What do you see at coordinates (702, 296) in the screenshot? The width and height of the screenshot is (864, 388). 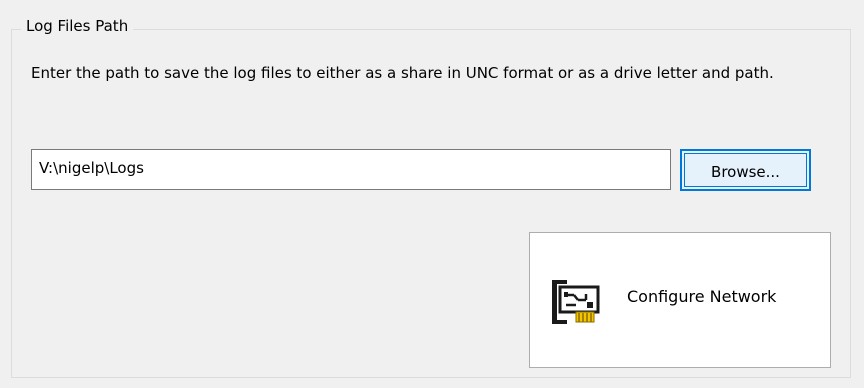 I see `configure-network-label: Configure Network` at bounding box center [702, 296].